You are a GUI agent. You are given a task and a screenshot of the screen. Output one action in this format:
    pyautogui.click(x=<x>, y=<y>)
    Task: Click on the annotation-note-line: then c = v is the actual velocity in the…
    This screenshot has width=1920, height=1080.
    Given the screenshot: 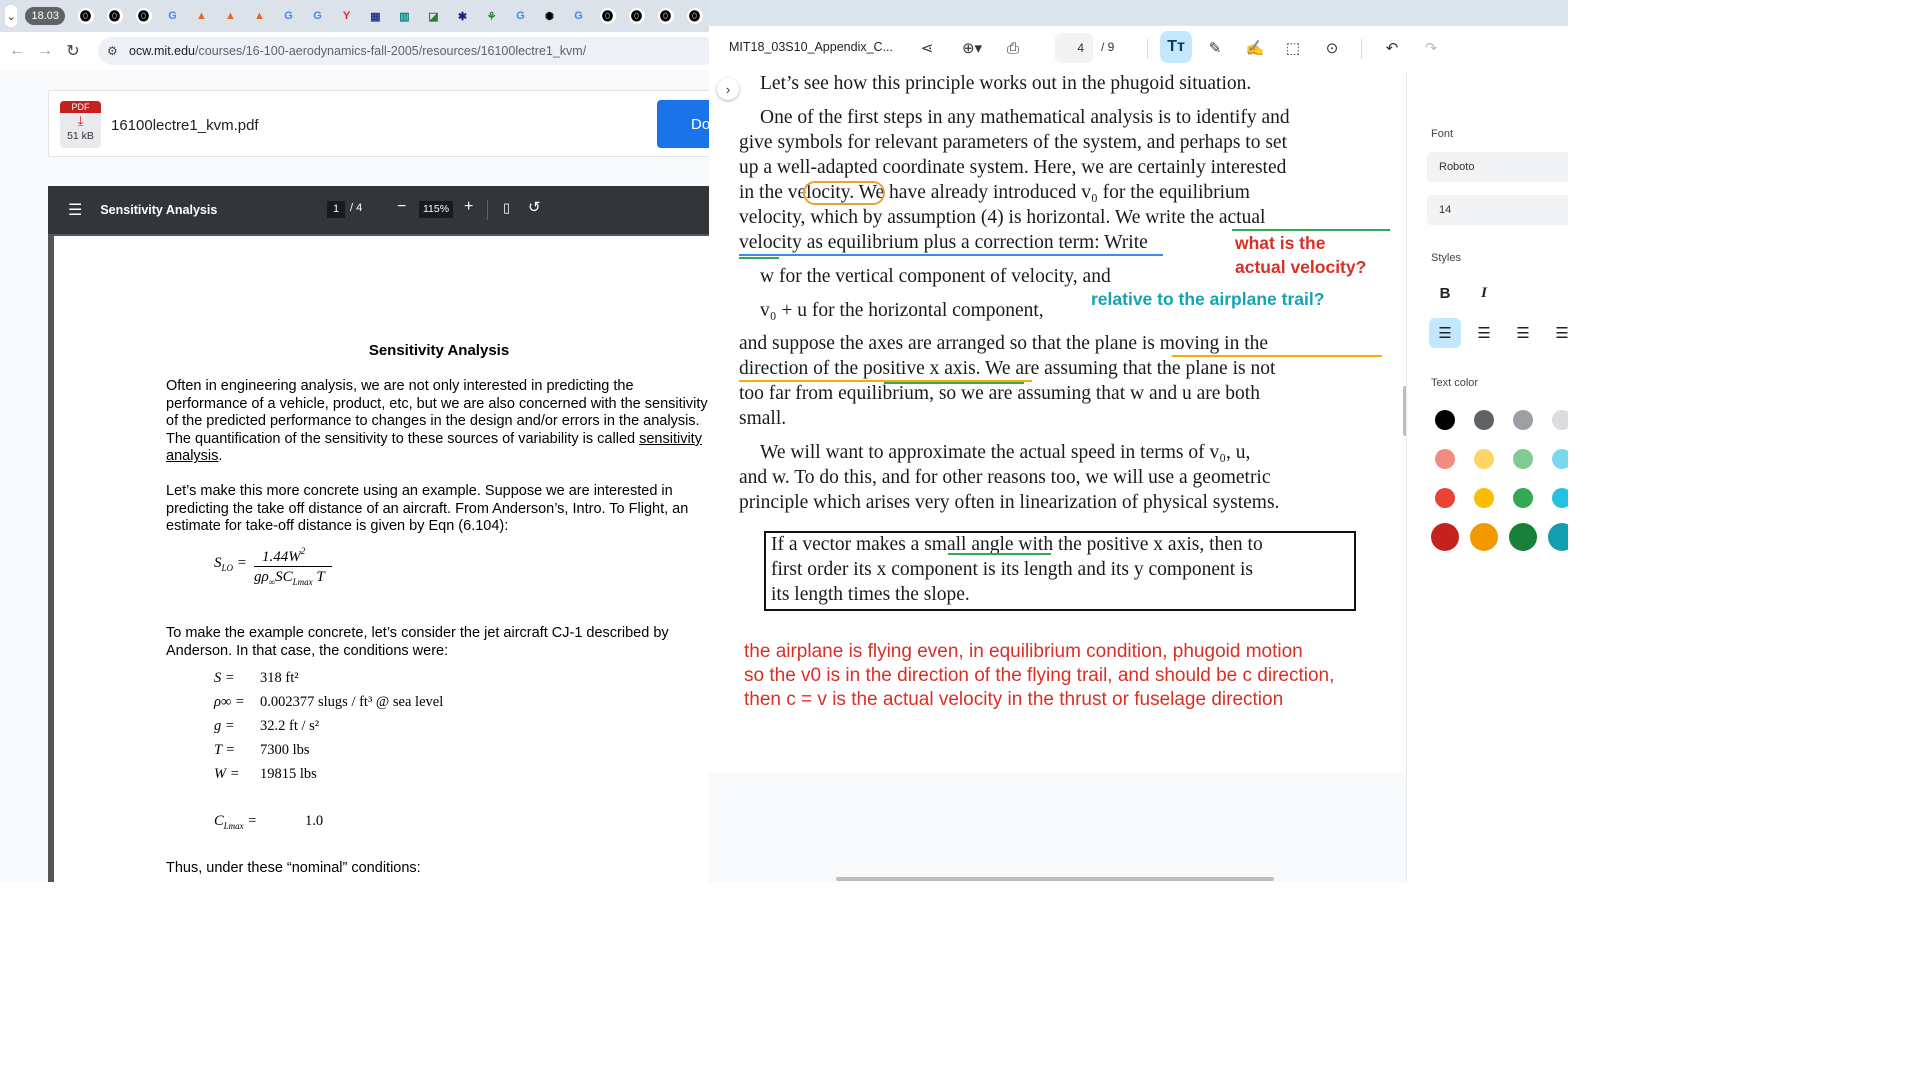 What is the action you would take?
    pyautogui.click(x=1013, y=700)
    